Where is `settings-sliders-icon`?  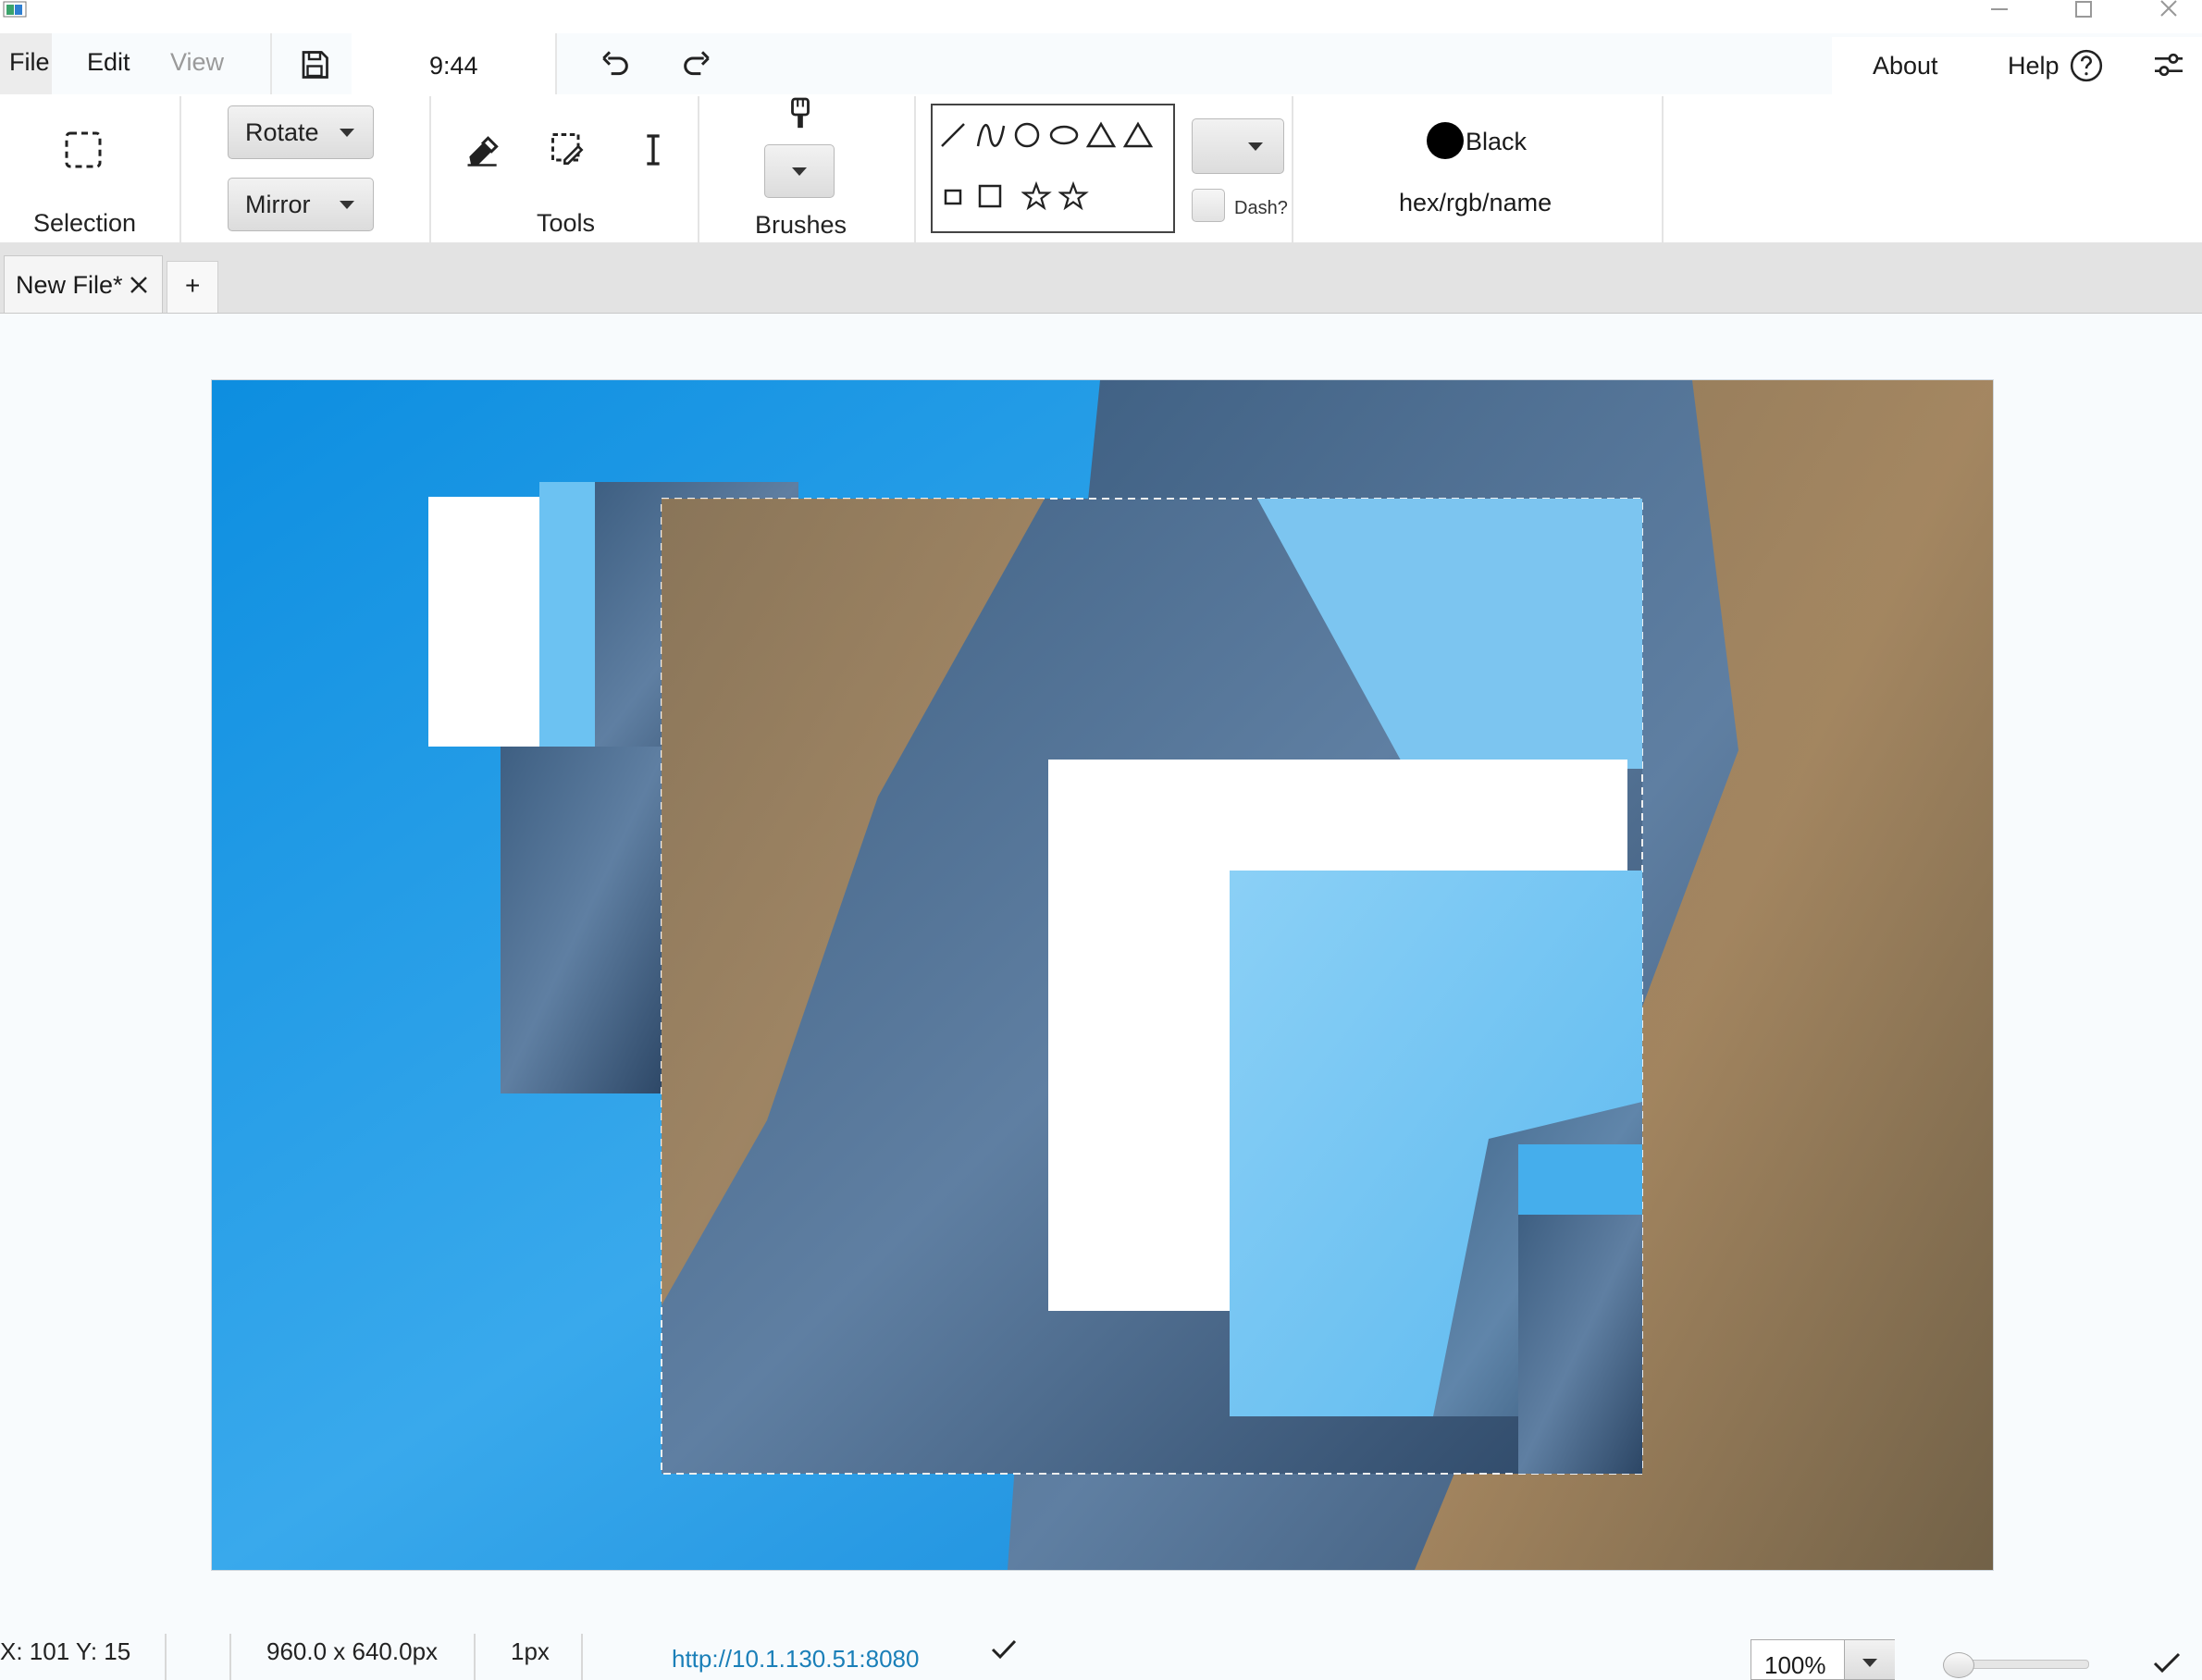
settings-sliders-icon is located at coordinates (2168, 67).